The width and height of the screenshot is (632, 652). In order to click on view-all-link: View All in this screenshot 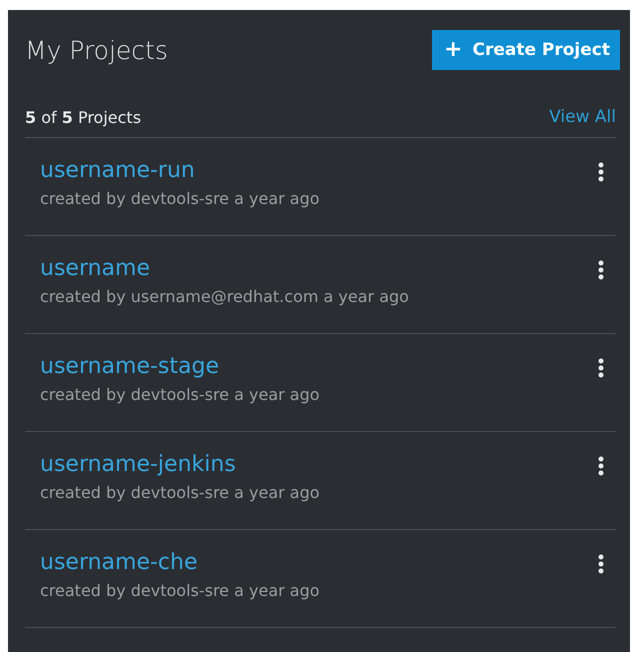, I will do `click(582, 117)`.